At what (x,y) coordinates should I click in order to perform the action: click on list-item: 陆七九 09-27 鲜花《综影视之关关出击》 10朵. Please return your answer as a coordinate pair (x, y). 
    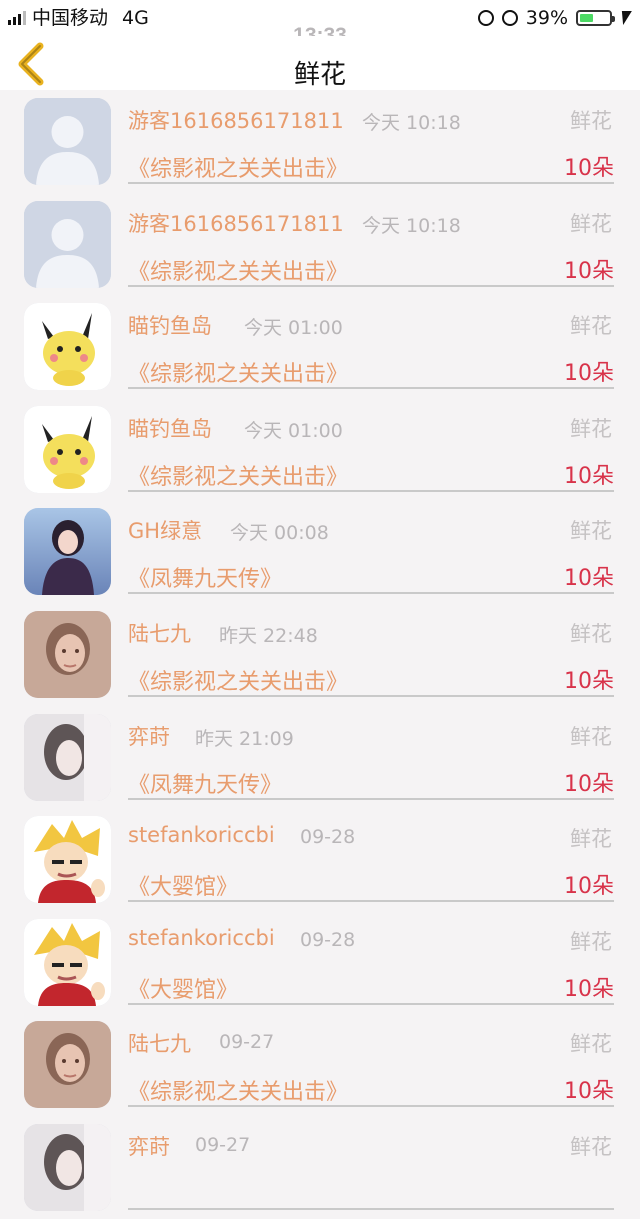
    Looking at the image, I should click on (320, 1064).